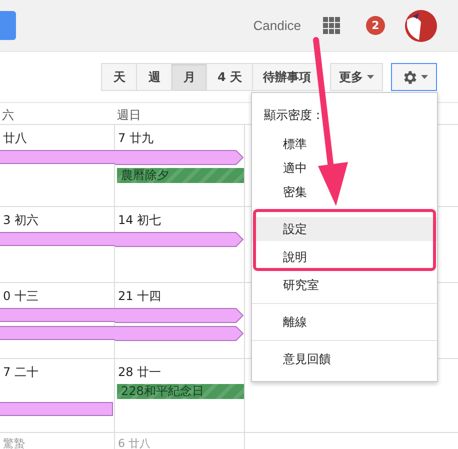 This screenshot has height=449, width=458. What do you see at coordinates (189, 77) in the screenshot?
I see `view-tab: 月` at bounding box center [189, 77].